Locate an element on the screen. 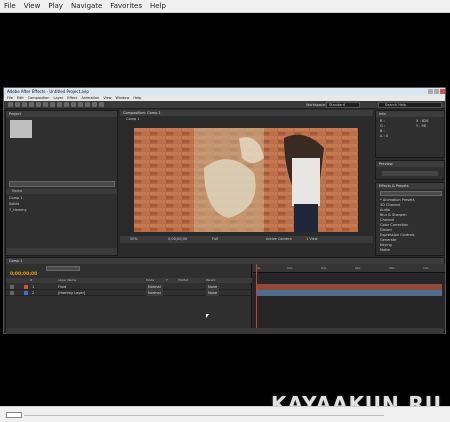 The width and height of the screenshot is (450, 422). effects-item: Matte is located at coordinates (385, 250).